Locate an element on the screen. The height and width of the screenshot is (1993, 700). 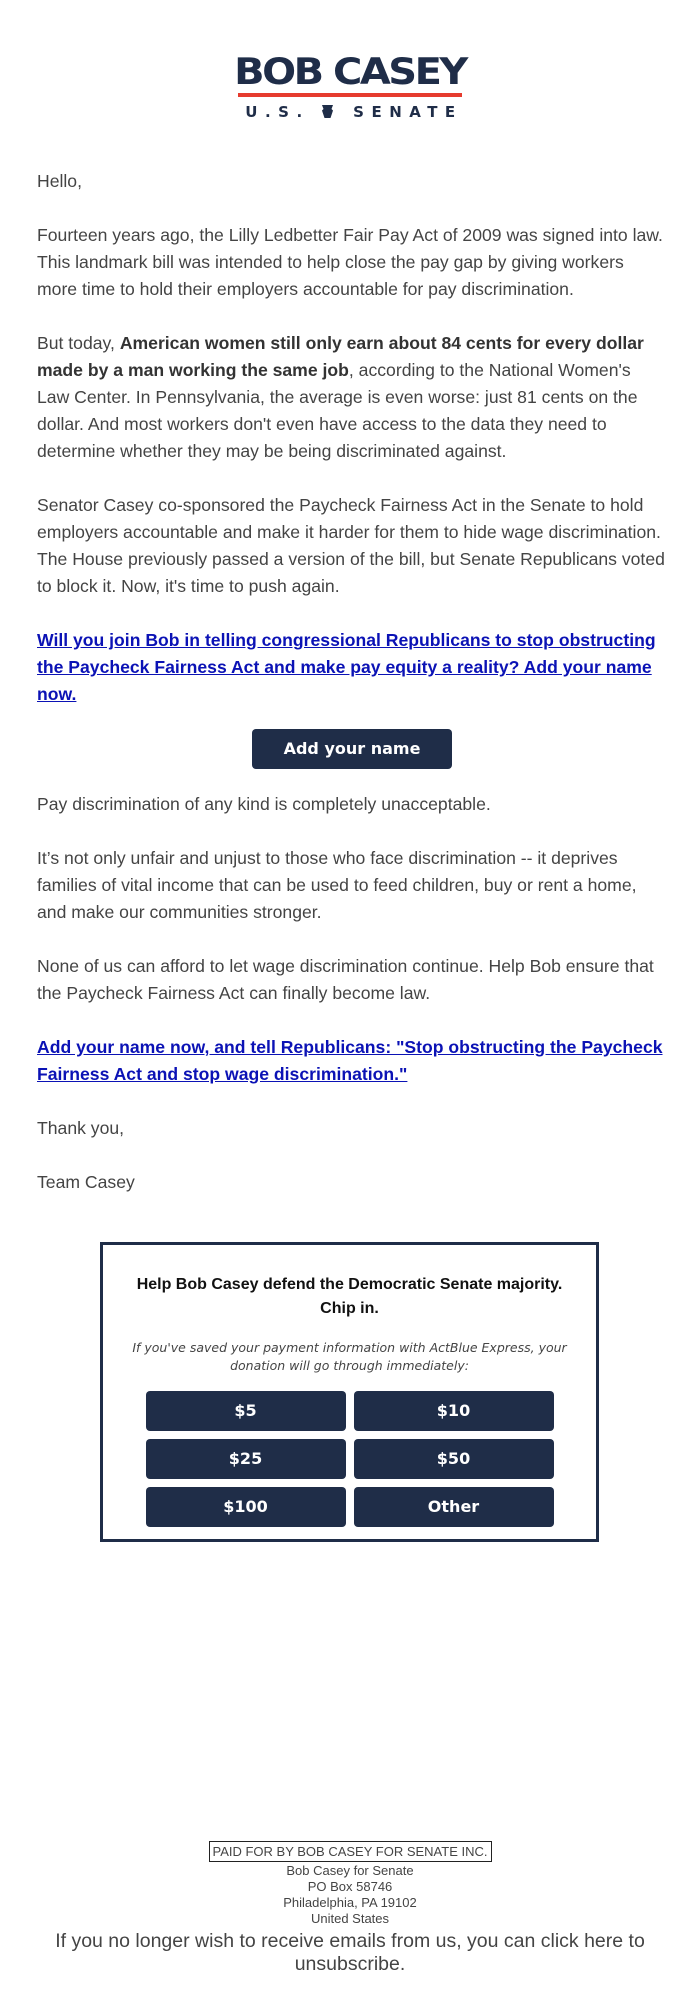
logo: BOB CASEY U.S. SENATE is located at coordinates (350, 86).